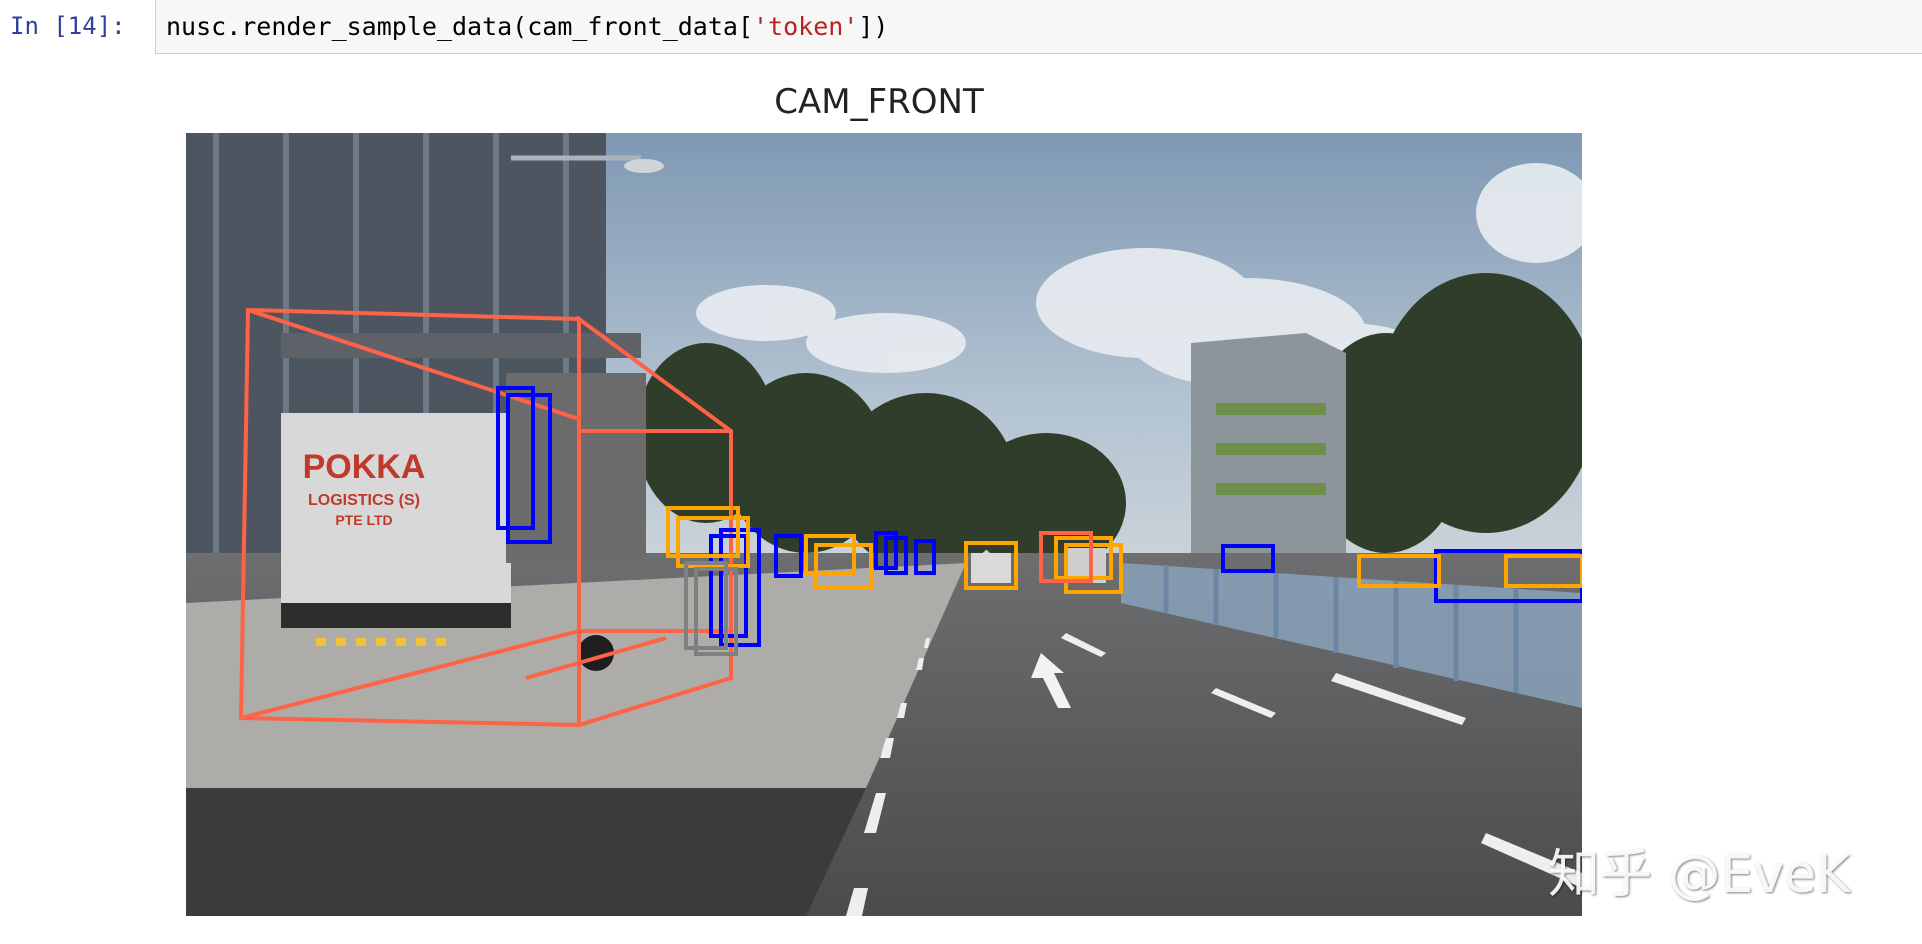 The image size is (1922, 944). I want to click on watermark: 知乎 @EveK, so click(1699, 875).